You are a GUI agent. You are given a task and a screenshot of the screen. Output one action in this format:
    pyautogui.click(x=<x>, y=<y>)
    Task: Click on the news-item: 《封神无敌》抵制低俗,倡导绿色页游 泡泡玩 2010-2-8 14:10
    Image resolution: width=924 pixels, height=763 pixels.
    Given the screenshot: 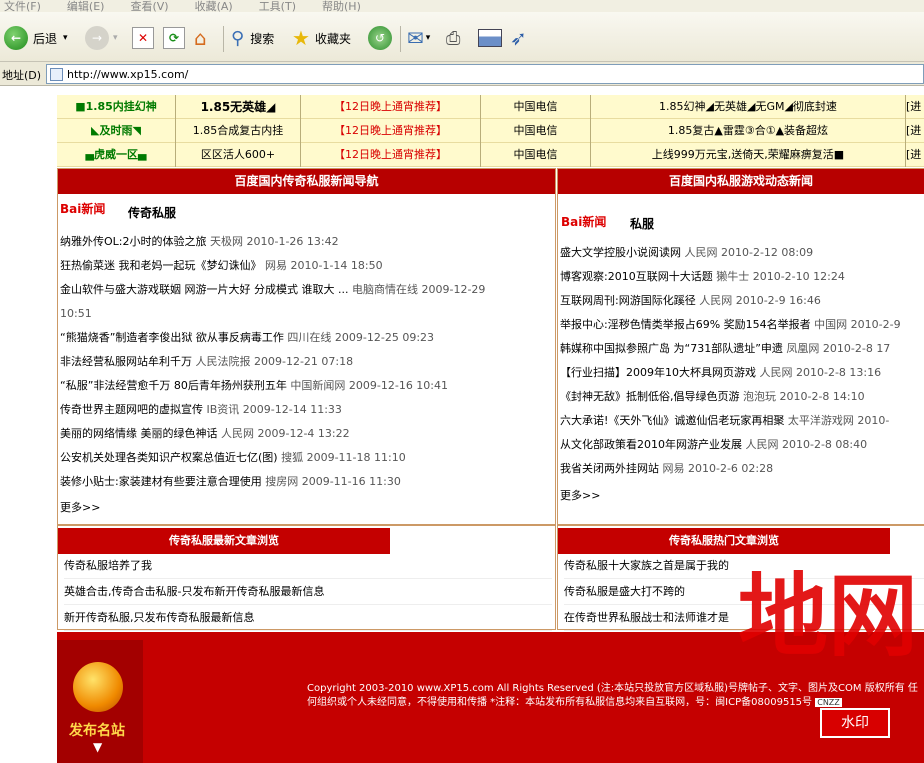 What is the action you would take?
    pyautogui.click(x=742, y=396)
    